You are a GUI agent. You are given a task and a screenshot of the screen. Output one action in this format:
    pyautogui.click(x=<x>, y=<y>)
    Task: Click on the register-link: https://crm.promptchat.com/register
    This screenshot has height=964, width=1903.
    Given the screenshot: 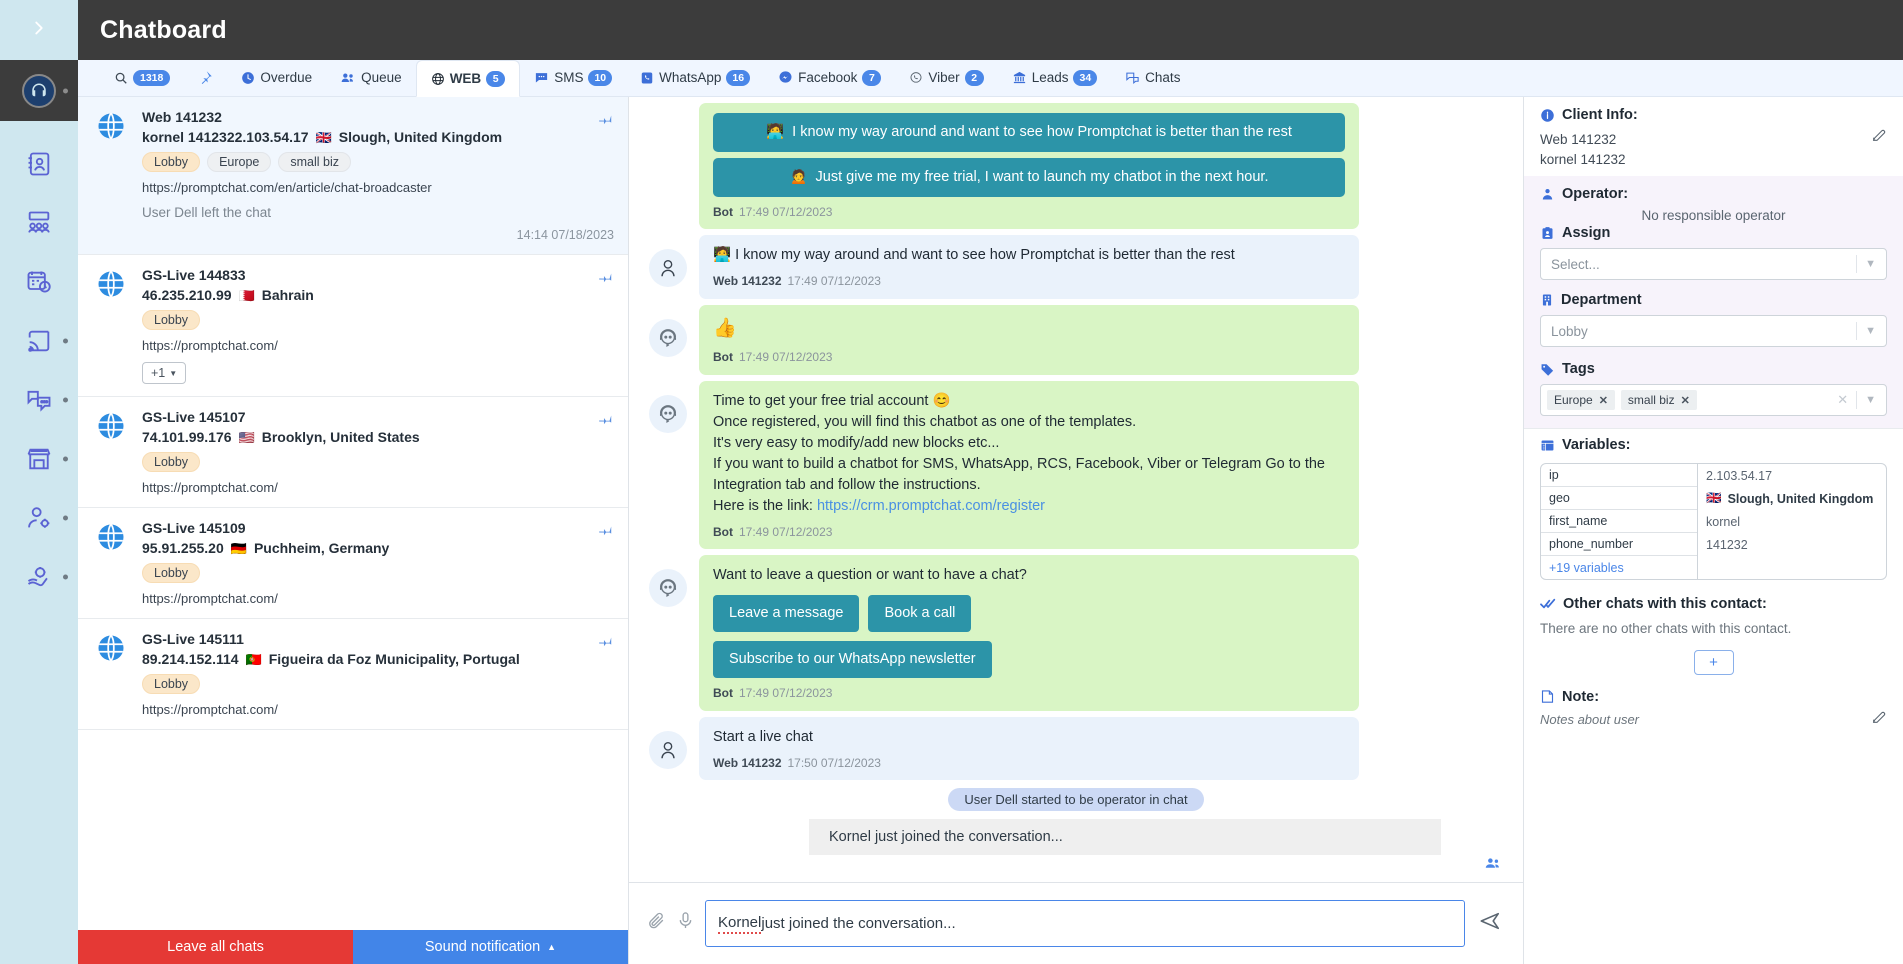 What is the action you would take?
    pyautogui.click(x=931, y=506)
    